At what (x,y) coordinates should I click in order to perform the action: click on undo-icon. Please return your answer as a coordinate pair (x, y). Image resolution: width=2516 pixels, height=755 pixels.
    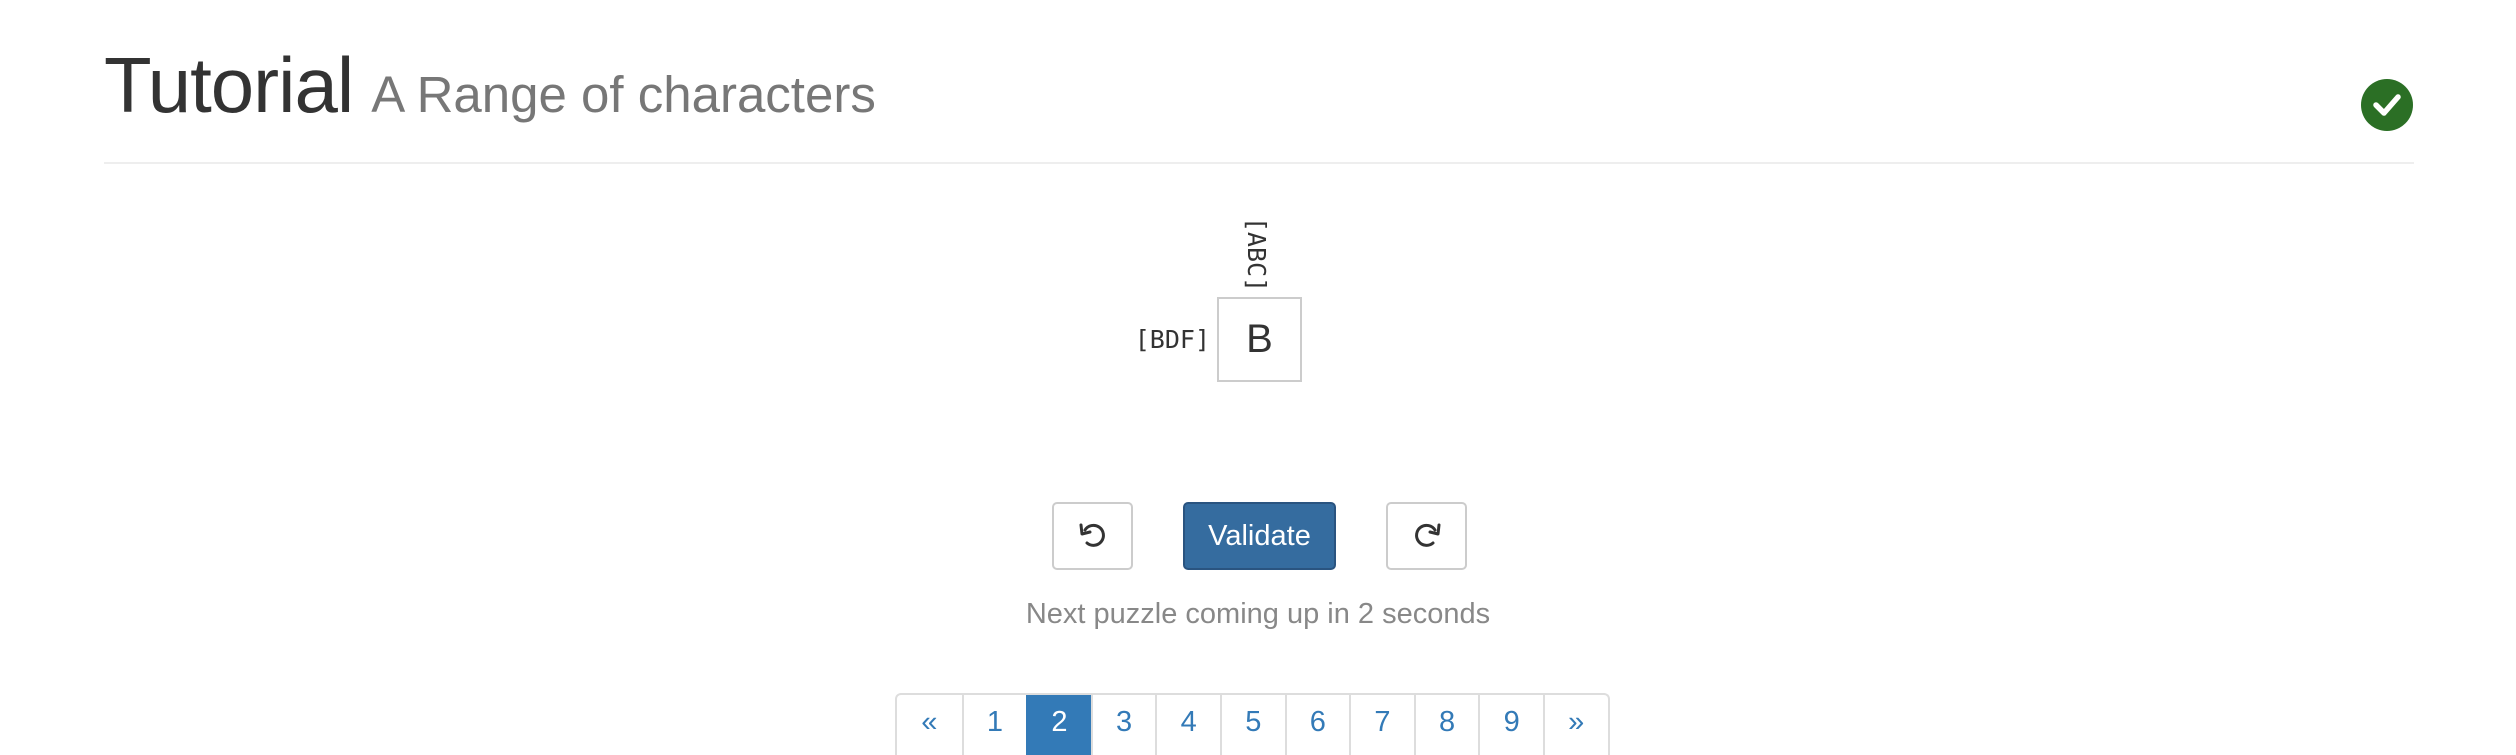
    Looking at the image, I should click on (1092, 535).